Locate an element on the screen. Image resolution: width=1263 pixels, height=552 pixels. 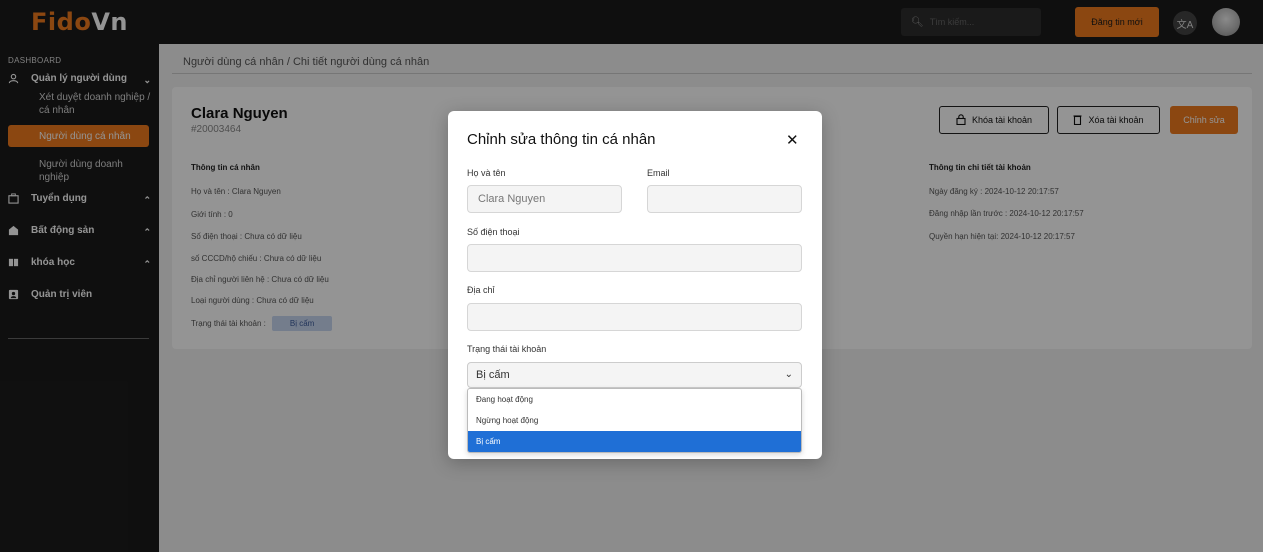
status-option-inactive: Ngừng hoạt động is located at coordinates (634, 420).